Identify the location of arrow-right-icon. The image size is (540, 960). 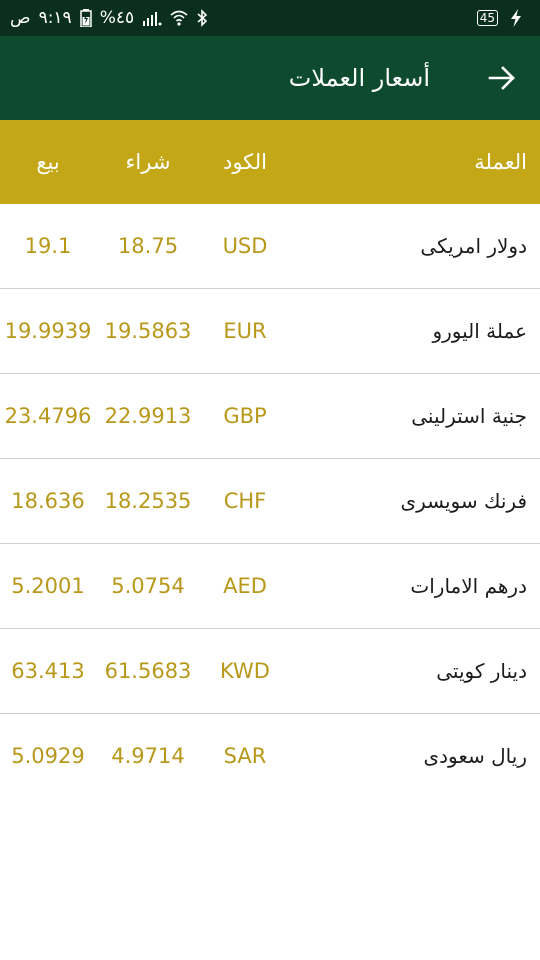
(501, 78).